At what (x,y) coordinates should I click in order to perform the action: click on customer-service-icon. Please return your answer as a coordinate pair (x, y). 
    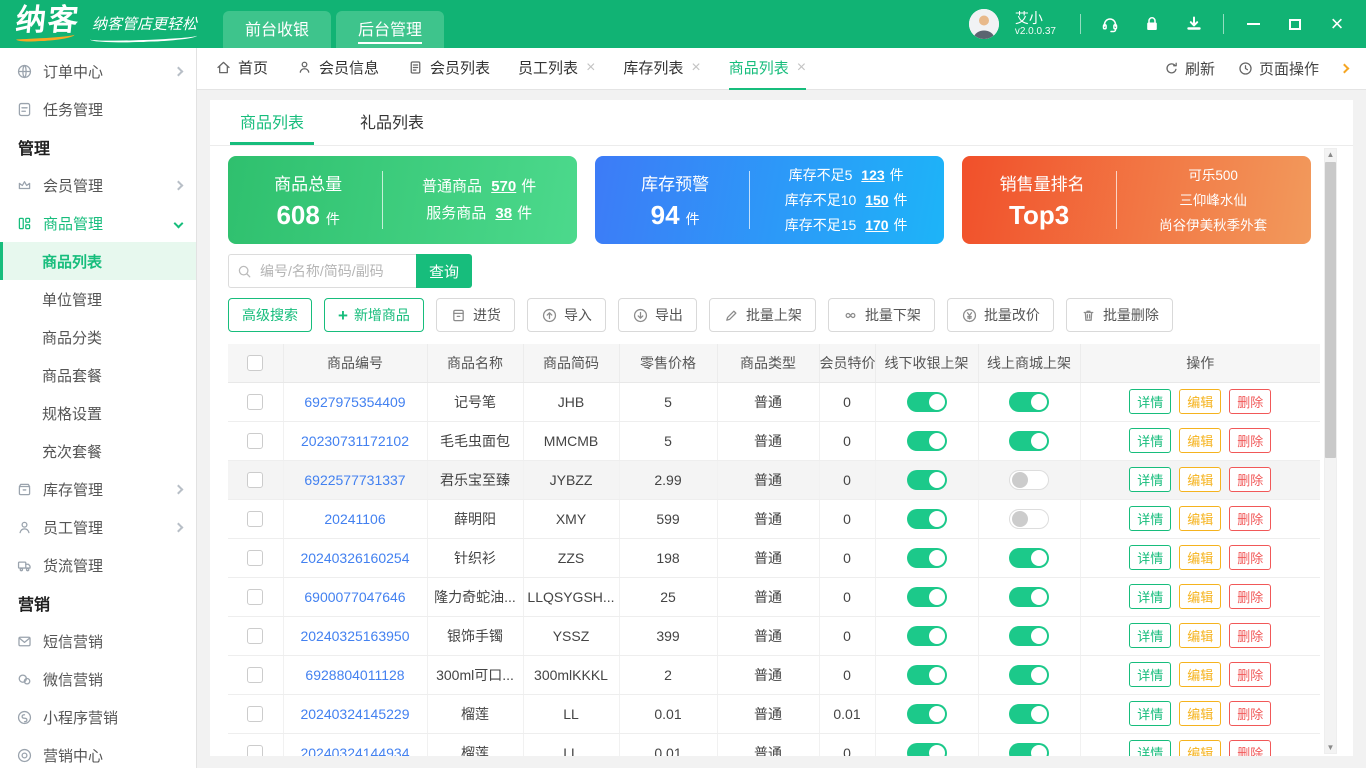
    Looking at the image, I should click on (1110, 24).